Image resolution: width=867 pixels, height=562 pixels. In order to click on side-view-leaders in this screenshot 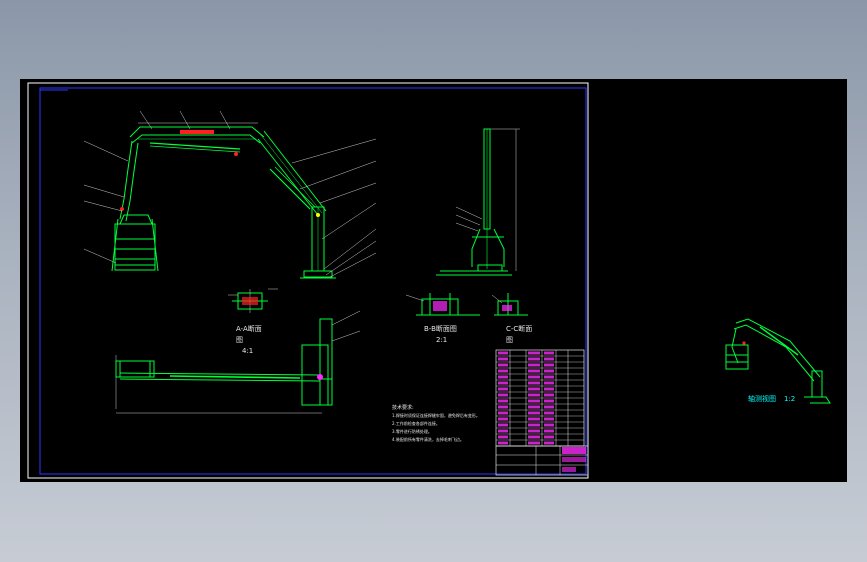, I will do `click(469, 219)`.